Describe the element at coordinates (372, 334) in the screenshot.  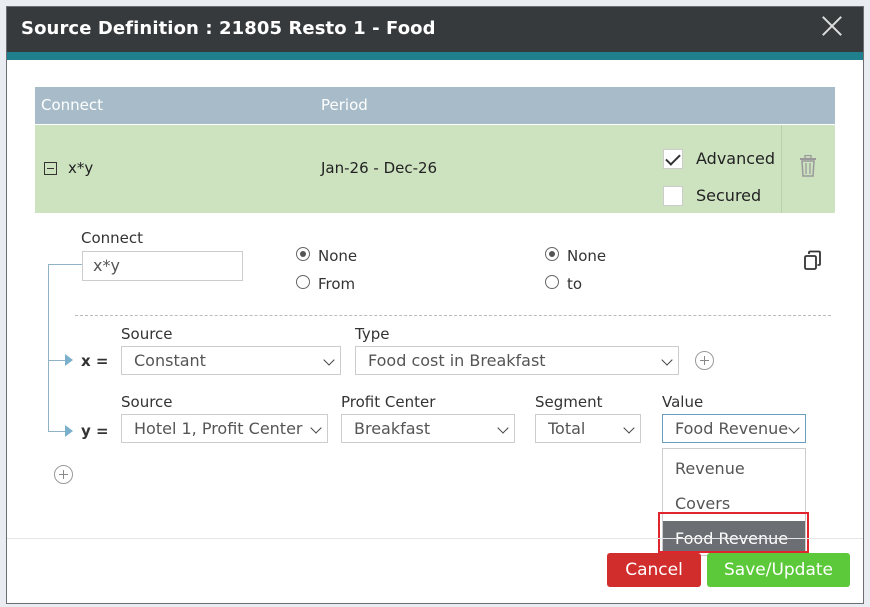
I see `x-type-label: Type` at that location.